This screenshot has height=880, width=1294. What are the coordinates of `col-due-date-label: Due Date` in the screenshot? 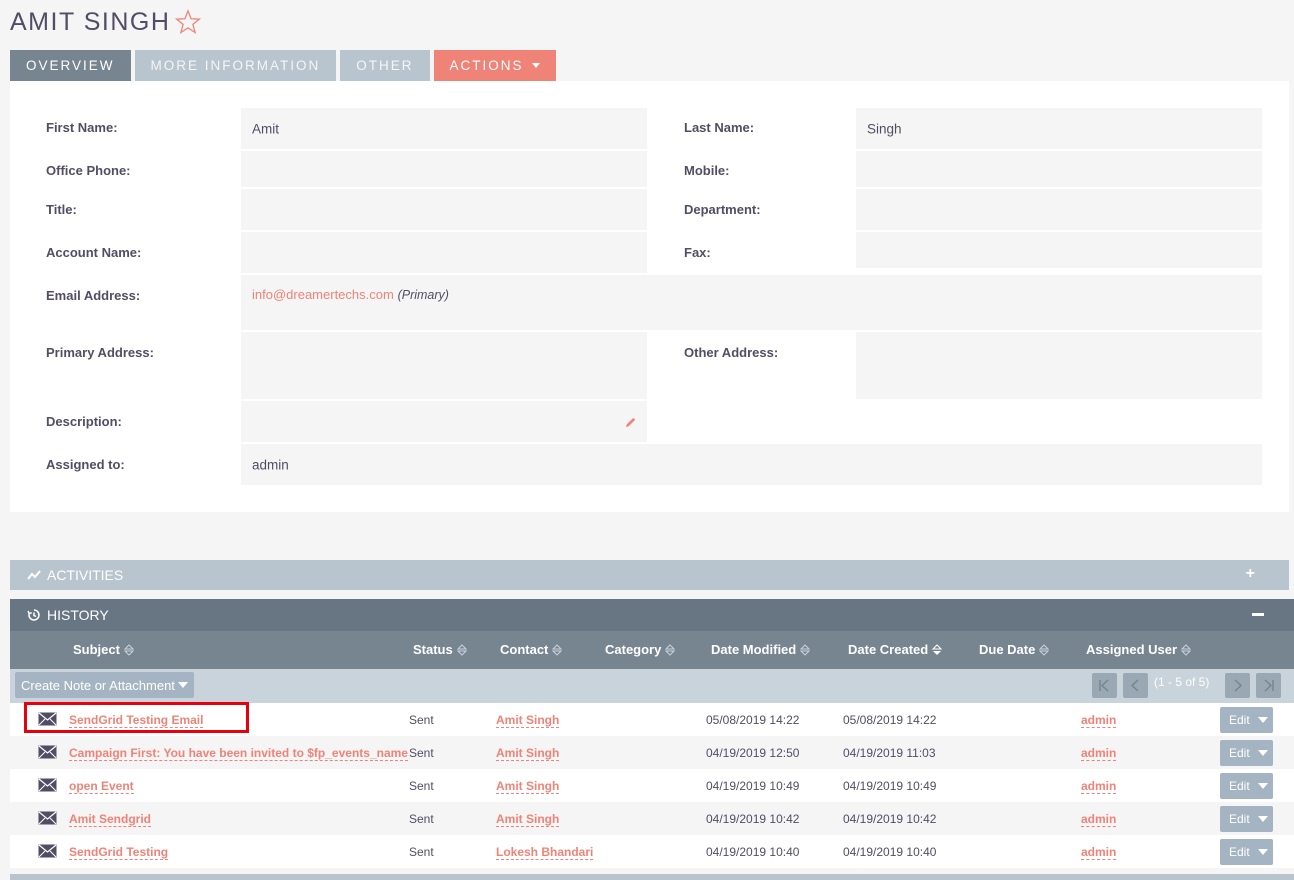 It's located at (1007, 649).